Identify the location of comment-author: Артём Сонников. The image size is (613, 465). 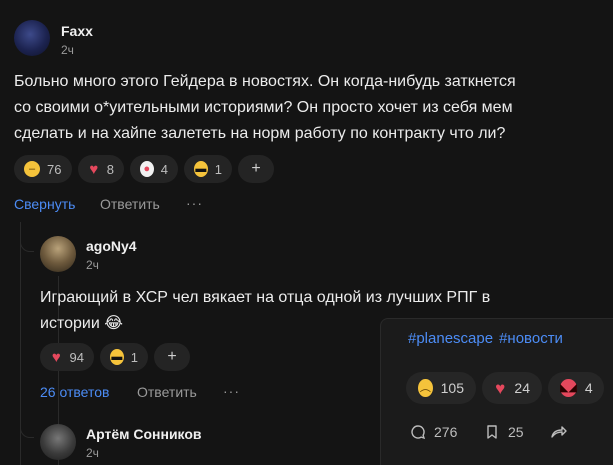
(144, 434).